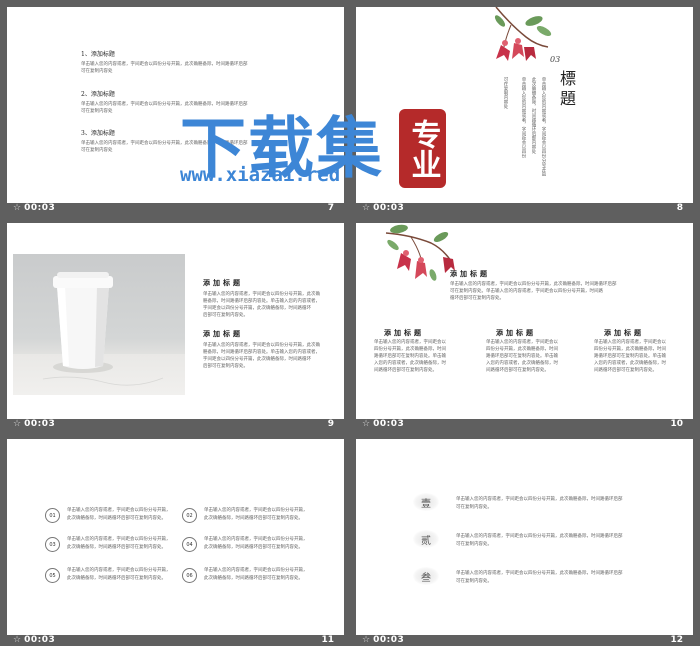 This screenshot has height=646, width=700. Describe the element at coordinates (52, 515) in the screenshot. I see `number-circle: 01` at that location.